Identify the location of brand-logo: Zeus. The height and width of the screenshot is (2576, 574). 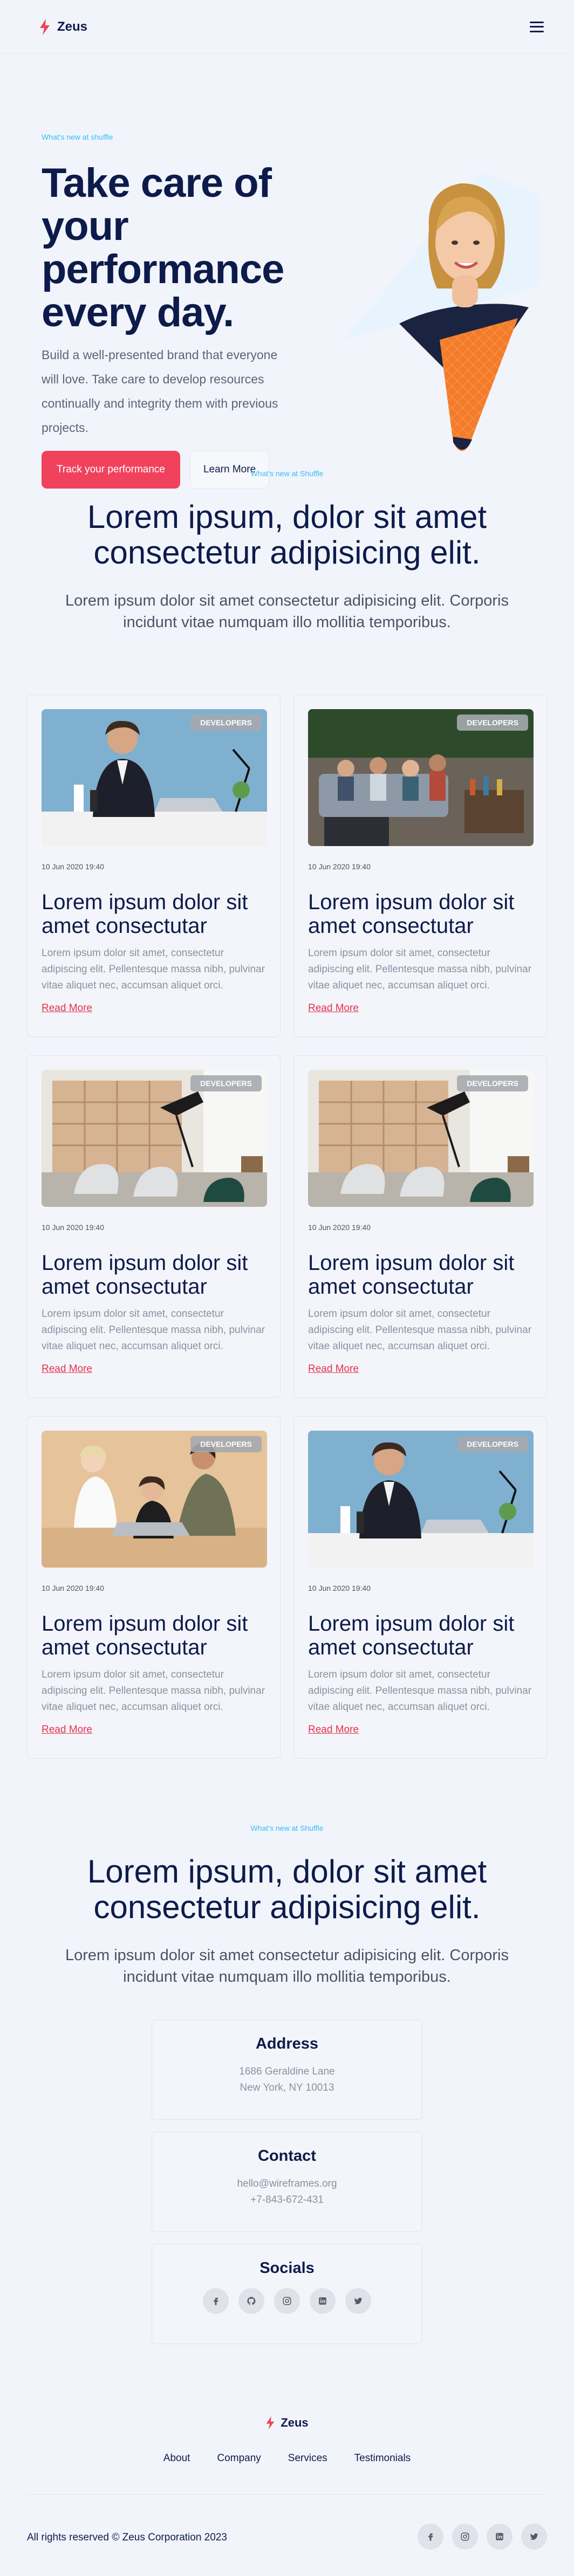
(64, 26).